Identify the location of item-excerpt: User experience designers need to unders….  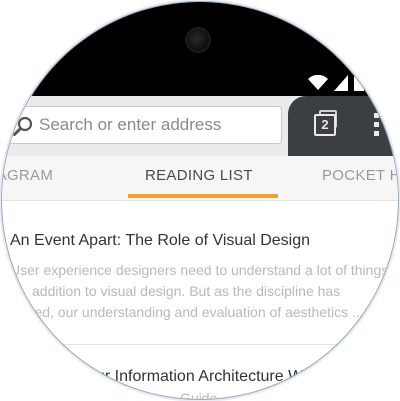
(200, 291).